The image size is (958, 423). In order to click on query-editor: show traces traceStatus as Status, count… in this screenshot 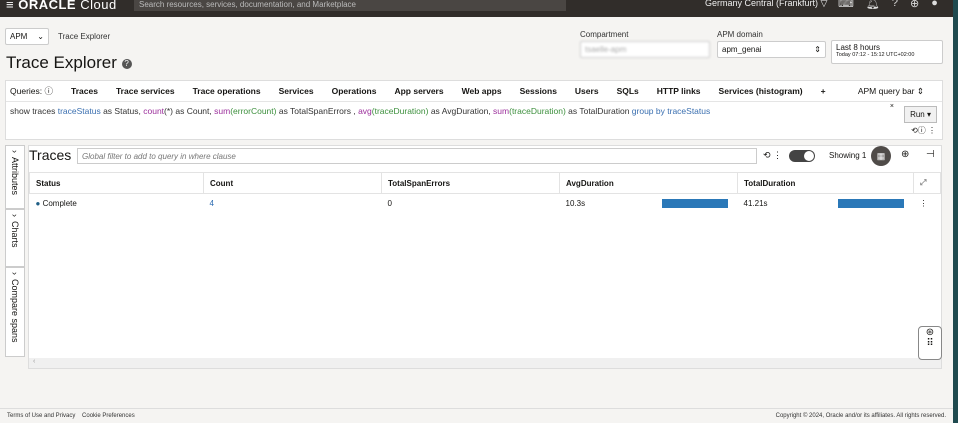, I will do `click(474, 111)`.